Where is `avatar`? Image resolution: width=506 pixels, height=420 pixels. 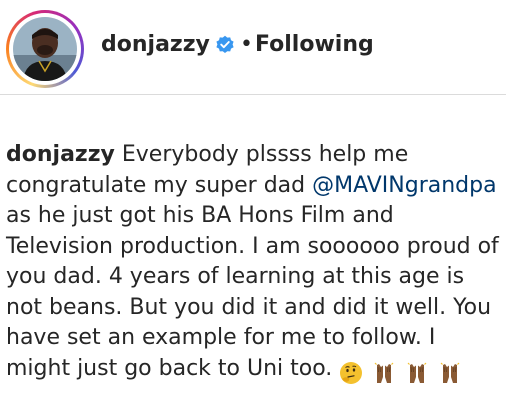
avatar is located at coordinates (45, 49).